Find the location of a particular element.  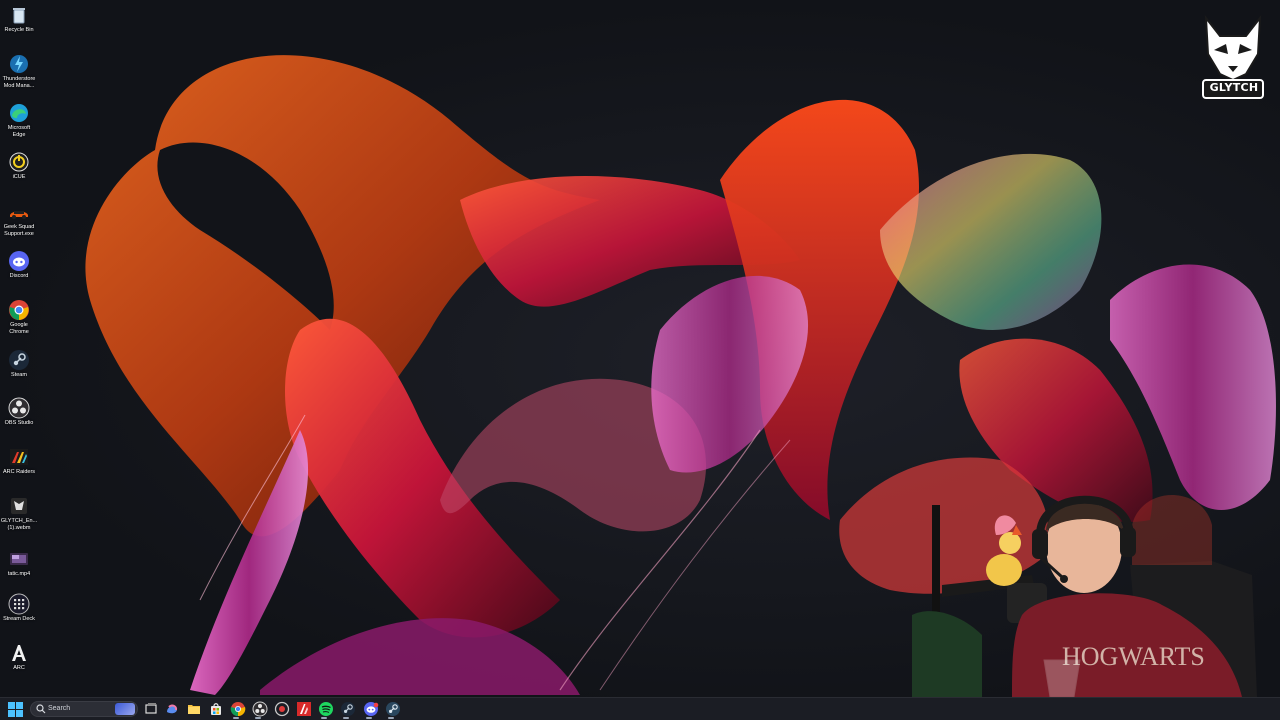

desktop-icon-arc: ARC is located at coordinates (19, 657).